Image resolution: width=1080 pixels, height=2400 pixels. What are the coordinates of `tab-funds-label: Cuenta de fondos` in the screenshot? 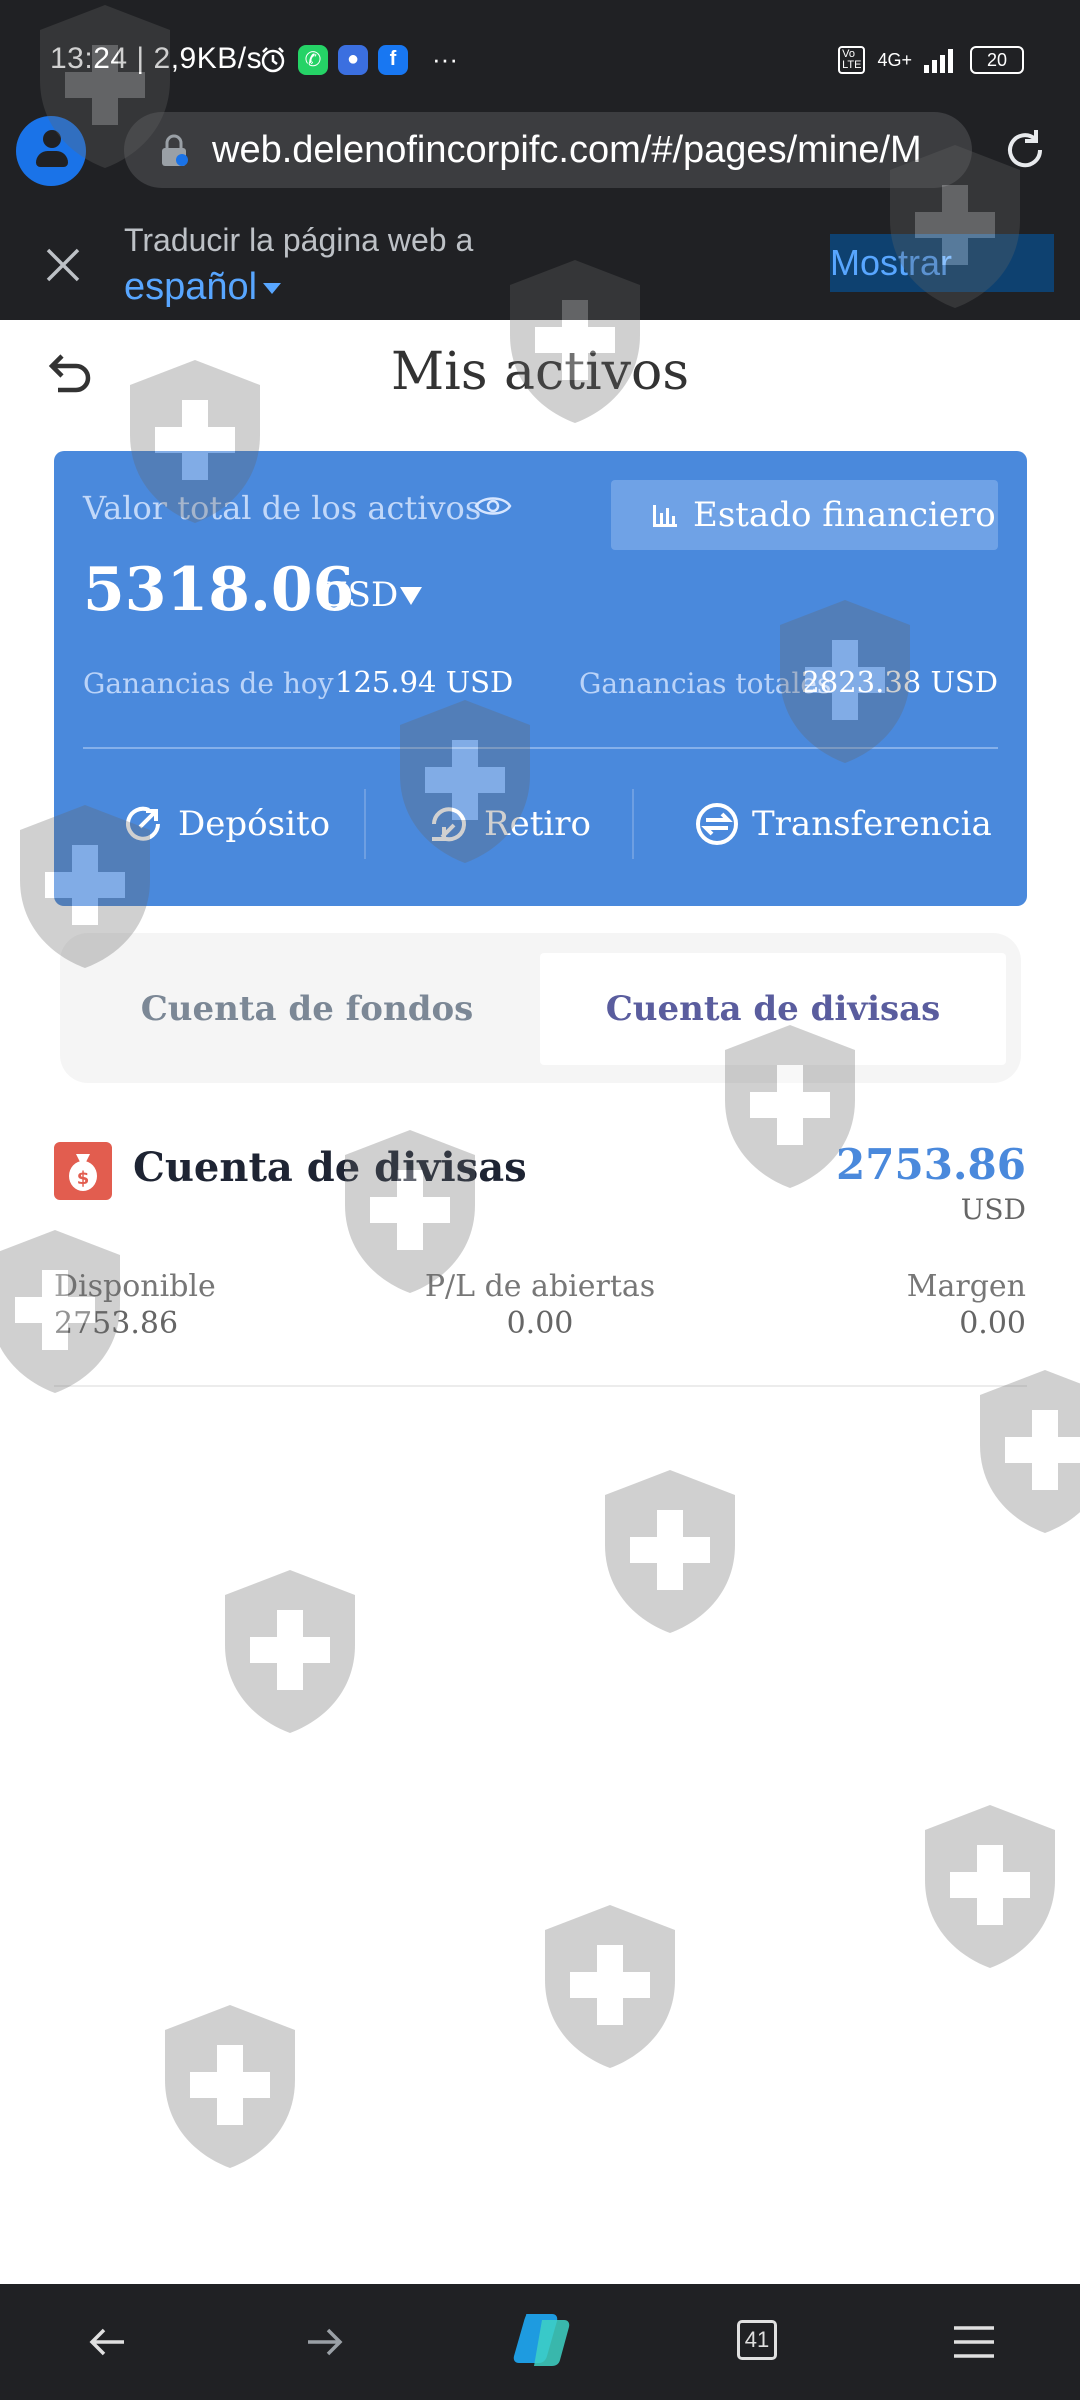 It's located at (307, 1009).